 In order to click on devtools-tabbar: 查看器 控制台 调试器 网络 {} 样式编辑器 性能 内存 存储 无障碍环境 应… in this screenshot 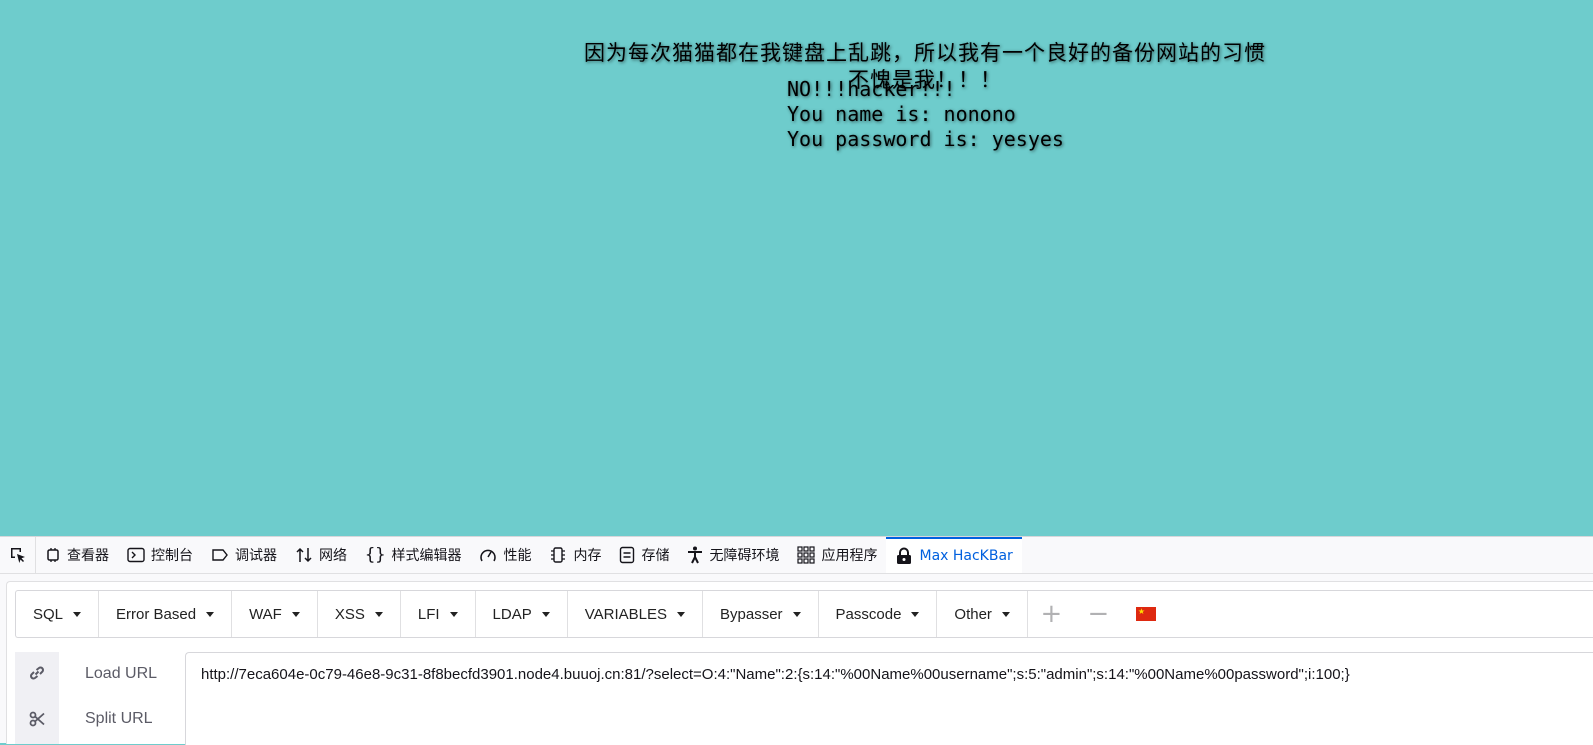, I will do `click(796, 555)`.